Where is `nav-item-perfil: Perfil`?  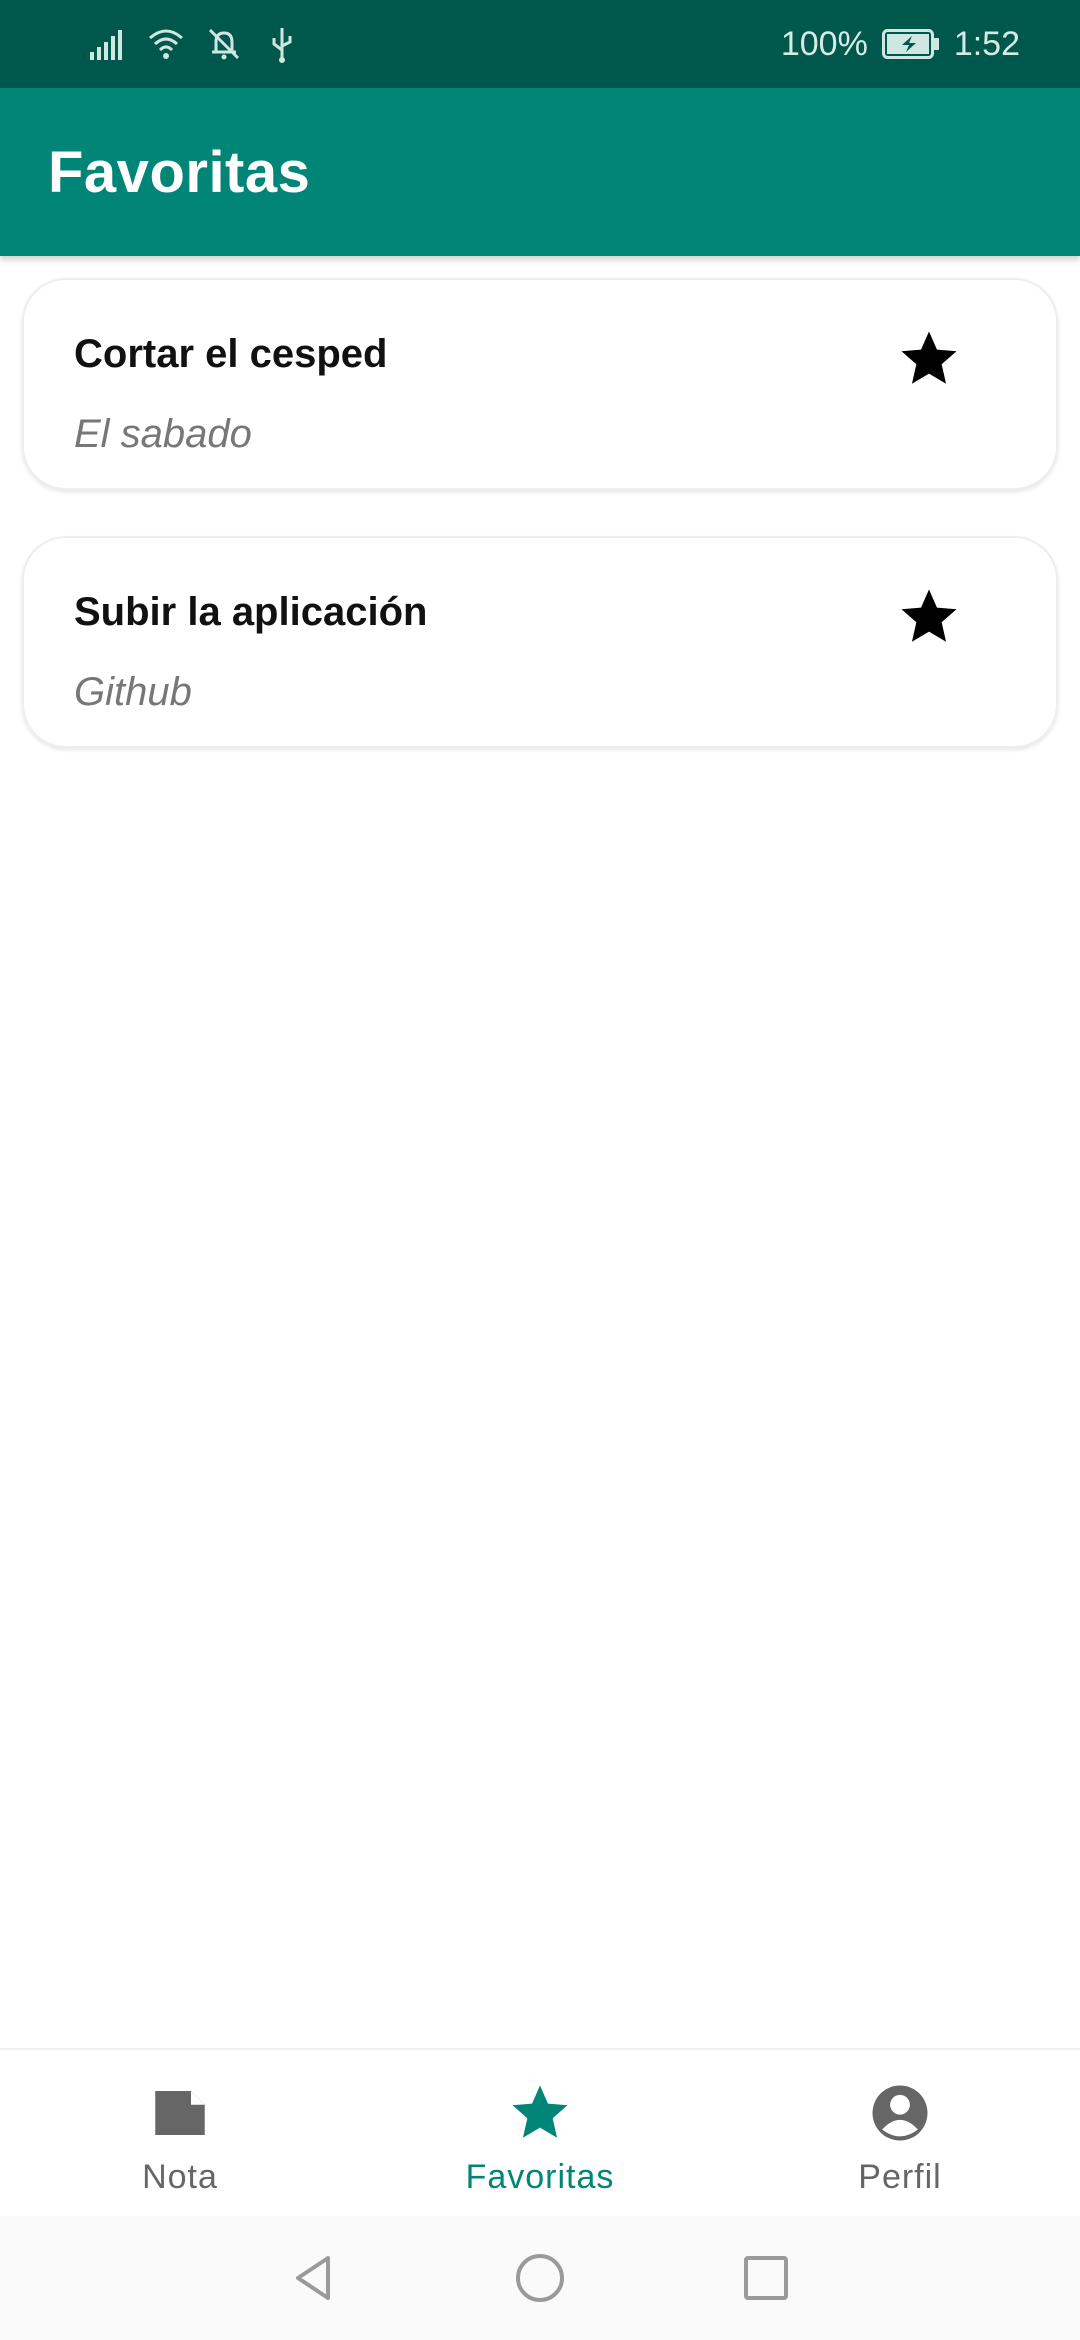 nav-item-perfil: Perfil is located at coordinates (900, 2133).